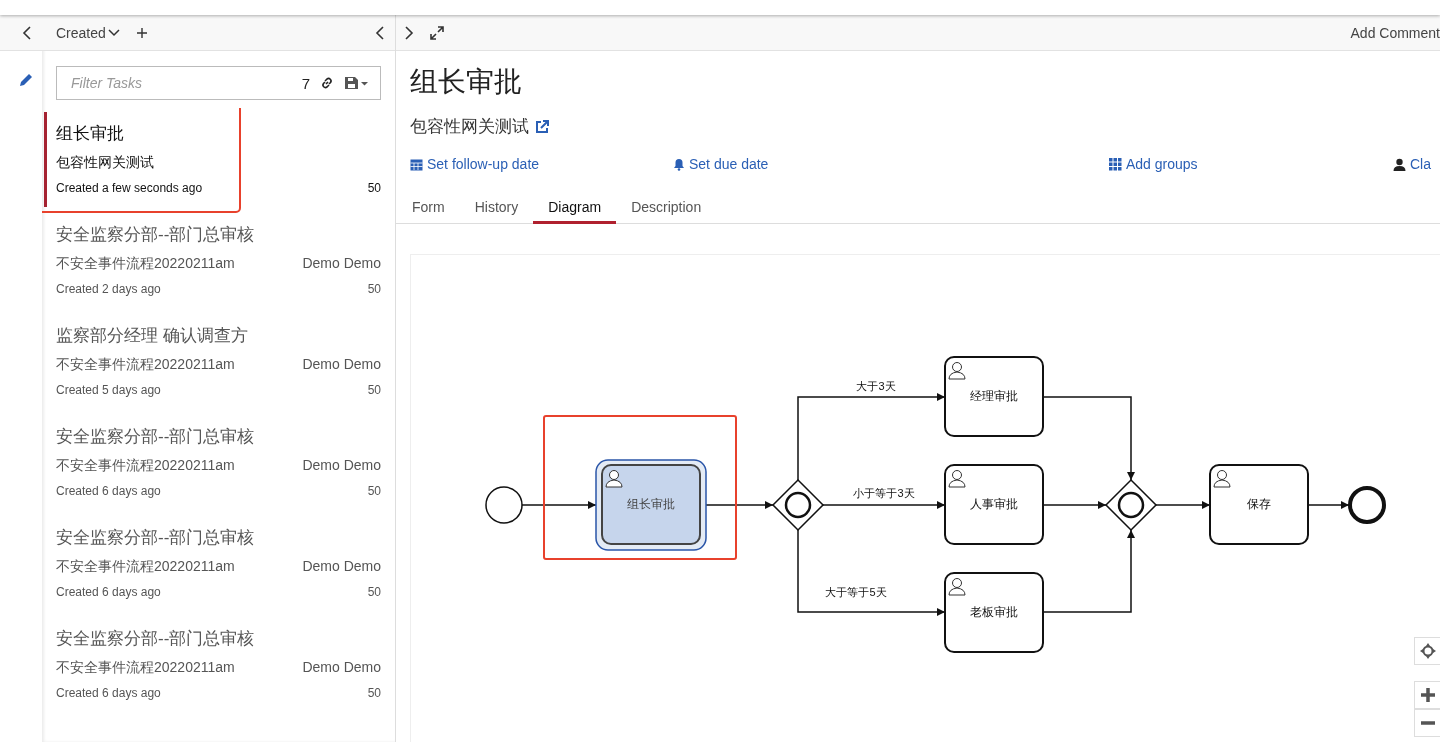 This screenshot has width=1440, height=742. Describe the element at coordinates (496, 208) in the screenshot. I see `tab: History` at that location.